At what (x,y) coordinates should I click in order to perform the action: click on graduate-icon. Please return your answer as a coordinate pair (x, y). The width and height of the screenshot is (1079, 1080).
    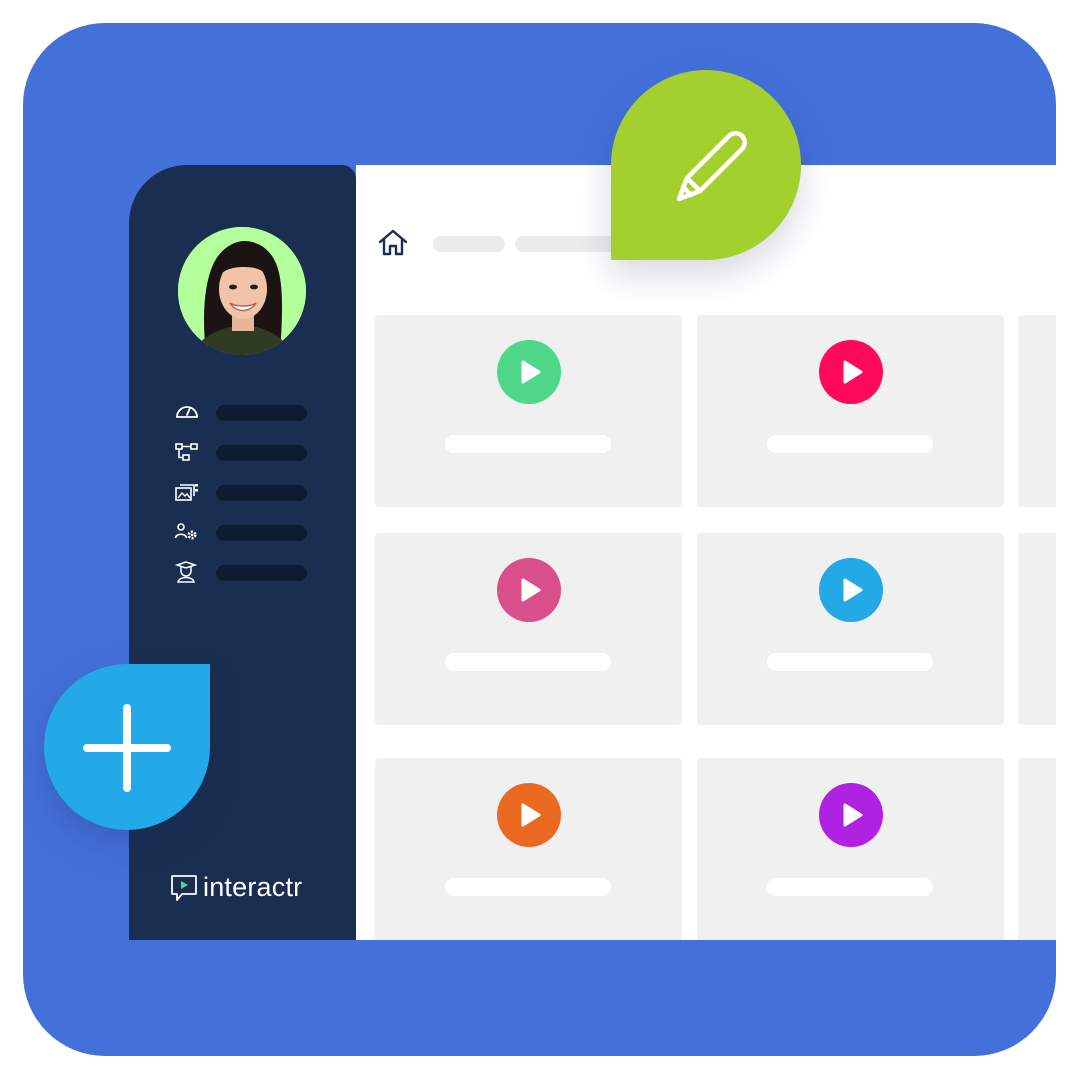
    Looking at the image, I should click on (186, 572).